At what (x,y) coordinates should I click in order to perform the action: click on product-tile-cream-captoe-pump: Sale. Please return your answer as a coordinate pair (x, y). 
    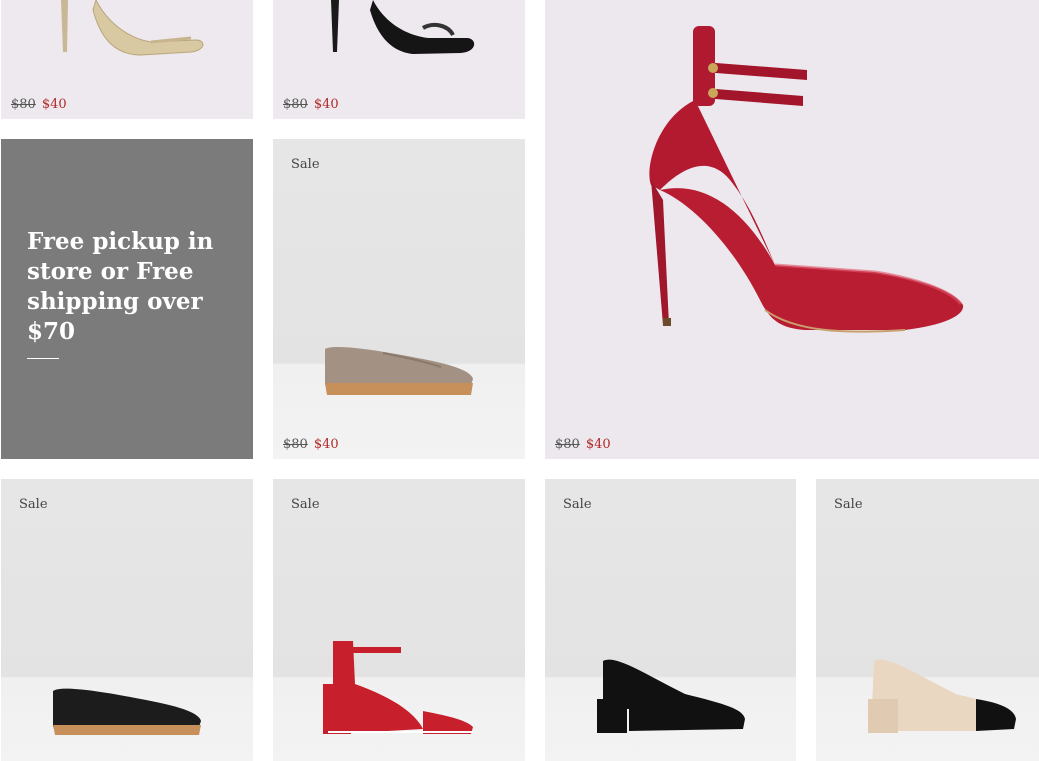
    Looking at the image, I should click on (927, 620).